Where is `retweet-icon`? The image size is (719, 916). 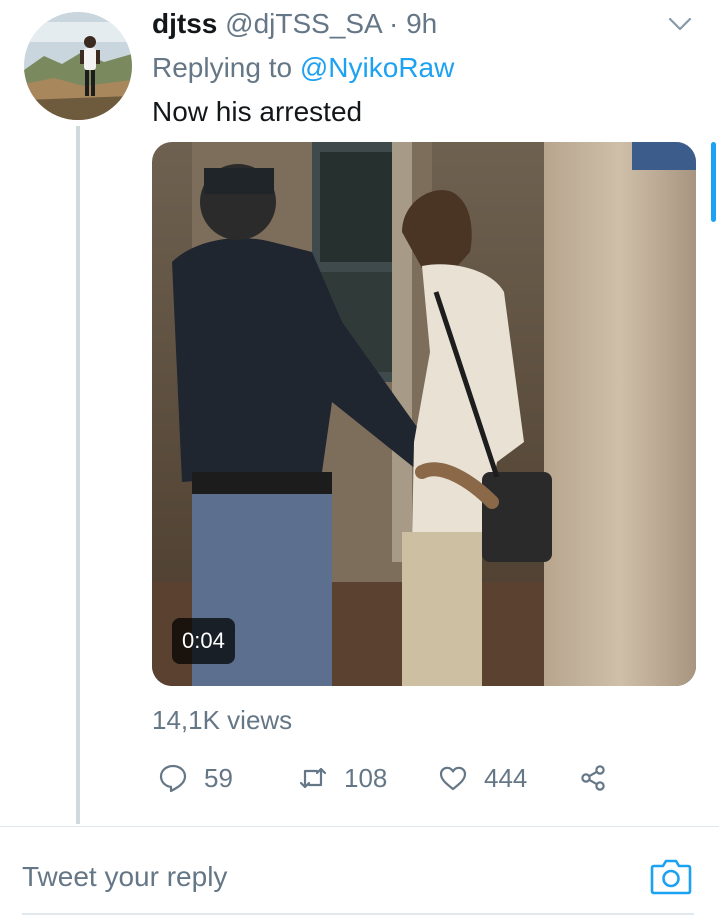 retweet-icon is located at coordinates (313, 778).